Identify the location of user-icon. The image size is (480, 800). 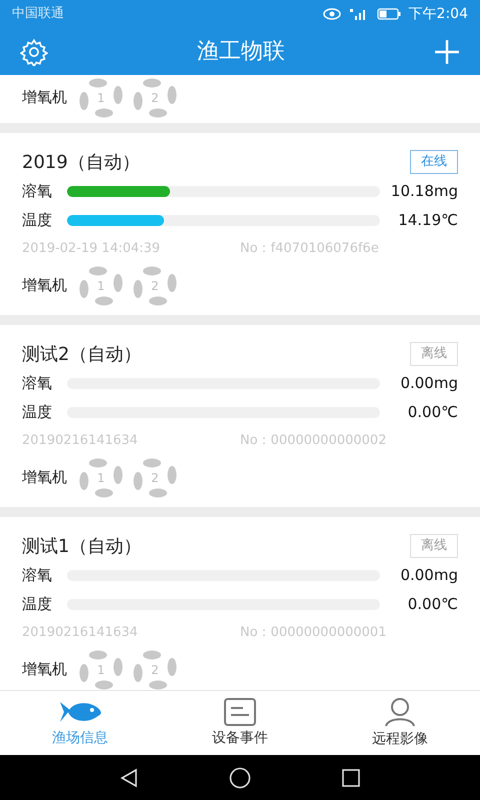
(400, 711).